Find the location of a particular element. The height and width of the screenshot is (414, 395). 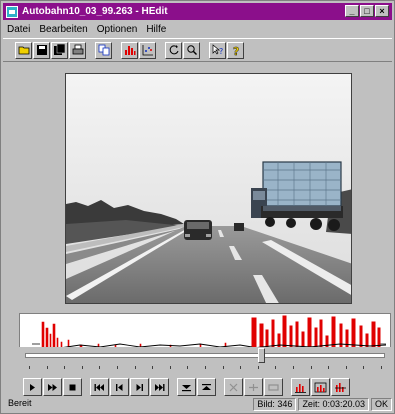

step-back-button is located at coordinates (119, 387).